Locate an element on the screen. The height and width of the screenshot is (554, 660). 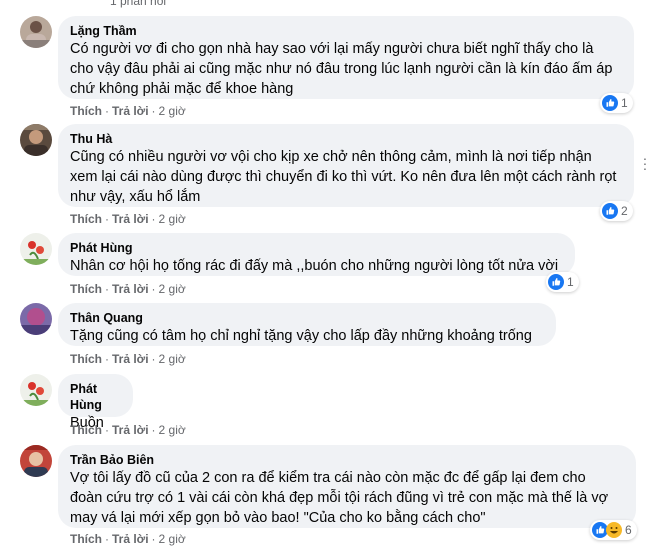
more-options-icon: · · · is located at coordinates (645, 163).